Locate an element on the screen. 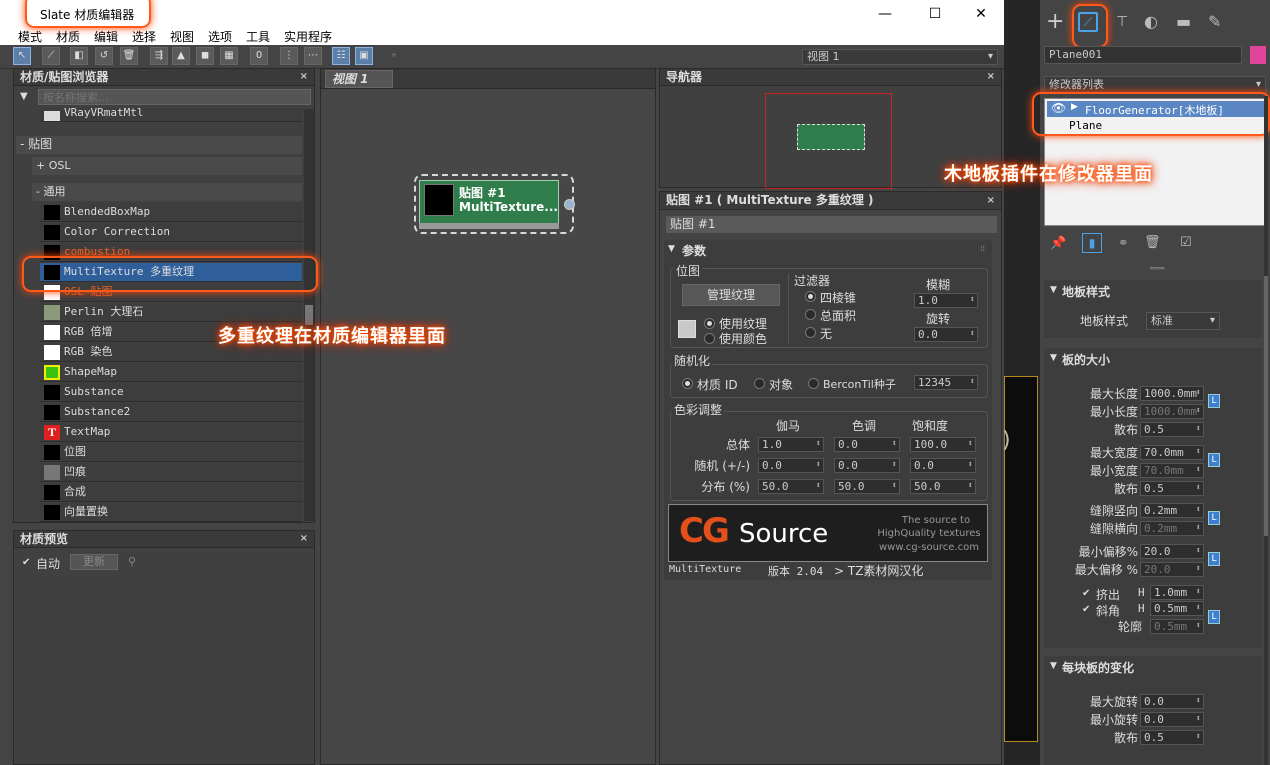 Image resolution: width=1270 pixels, height=765 pixels. menu-edit: 编辑 is located at coordinates (106, 36).